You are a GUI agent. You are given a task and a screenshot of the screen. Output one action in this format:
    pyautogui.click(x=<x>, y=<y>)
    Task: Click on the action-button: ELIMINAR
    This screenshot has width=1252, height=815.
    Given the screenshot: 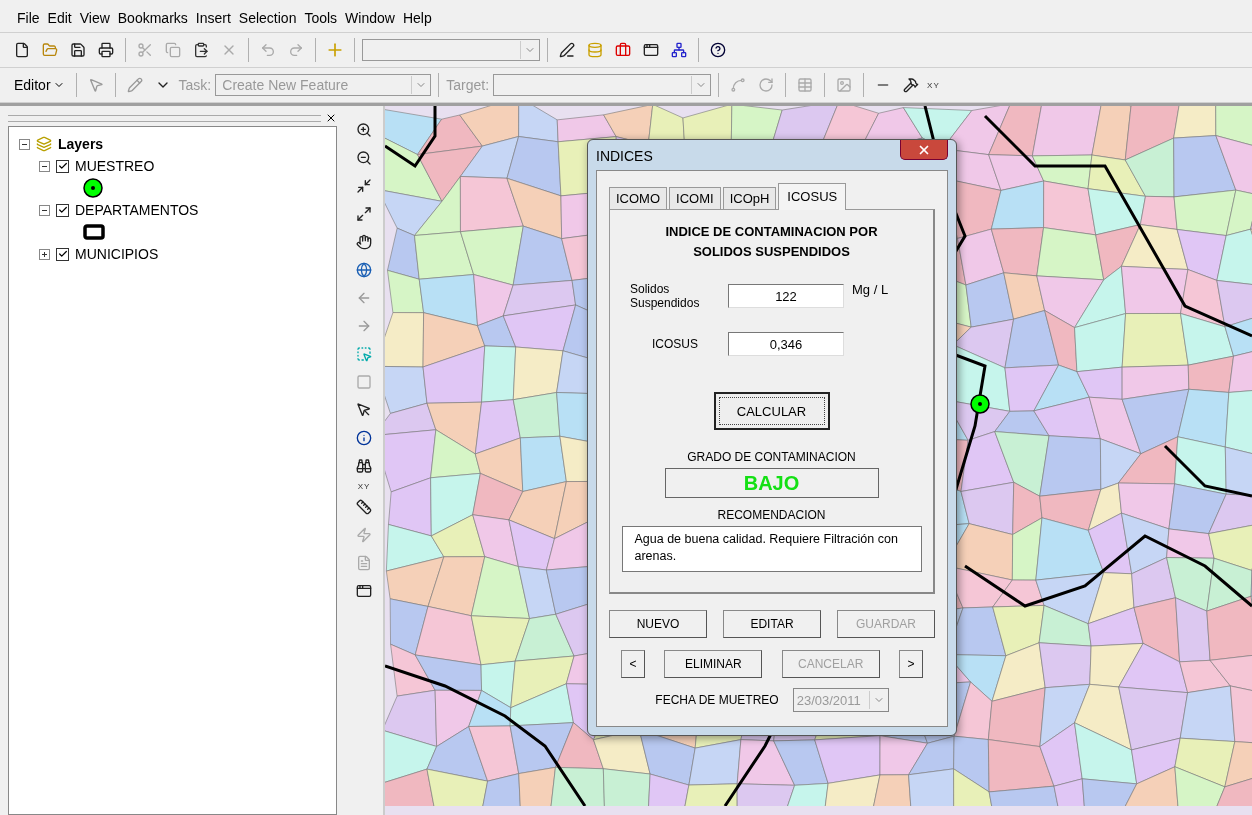 What is the action you would take?
    pyautogui.click(x=713, y=664)
    